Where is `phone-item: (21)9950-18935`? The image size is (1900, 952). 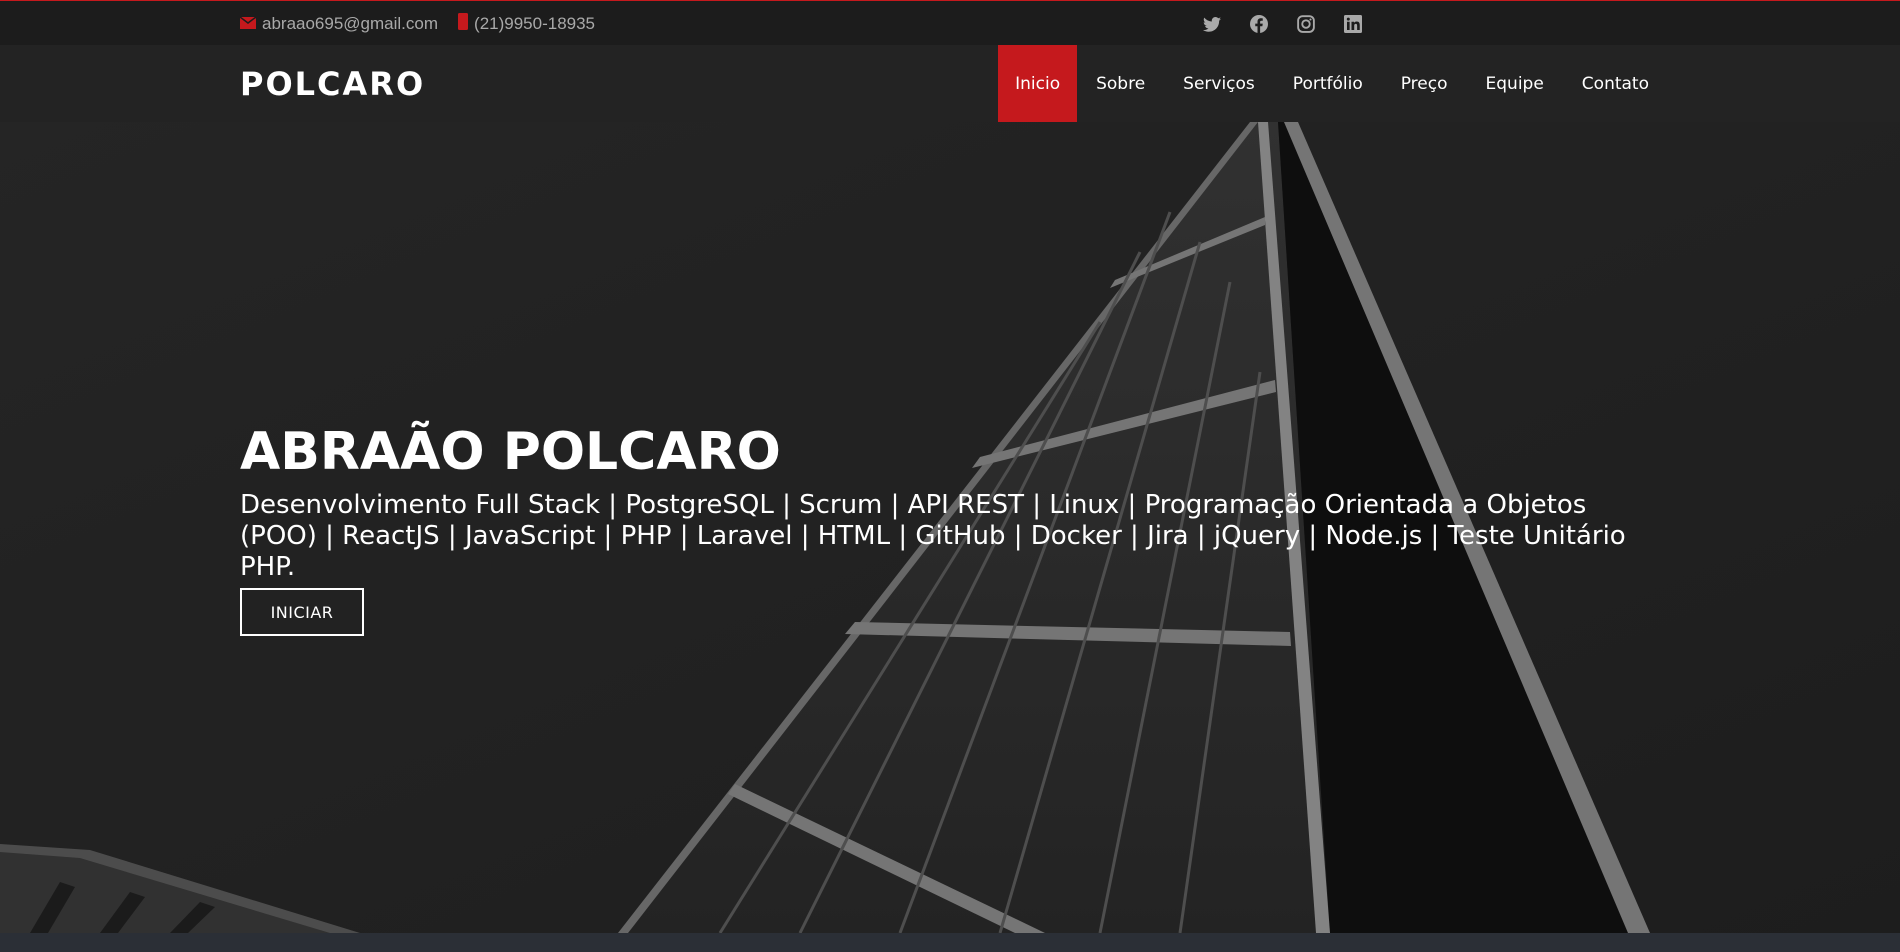 phone-item: (21)9950-18935 is located at coordinates (526, 24).